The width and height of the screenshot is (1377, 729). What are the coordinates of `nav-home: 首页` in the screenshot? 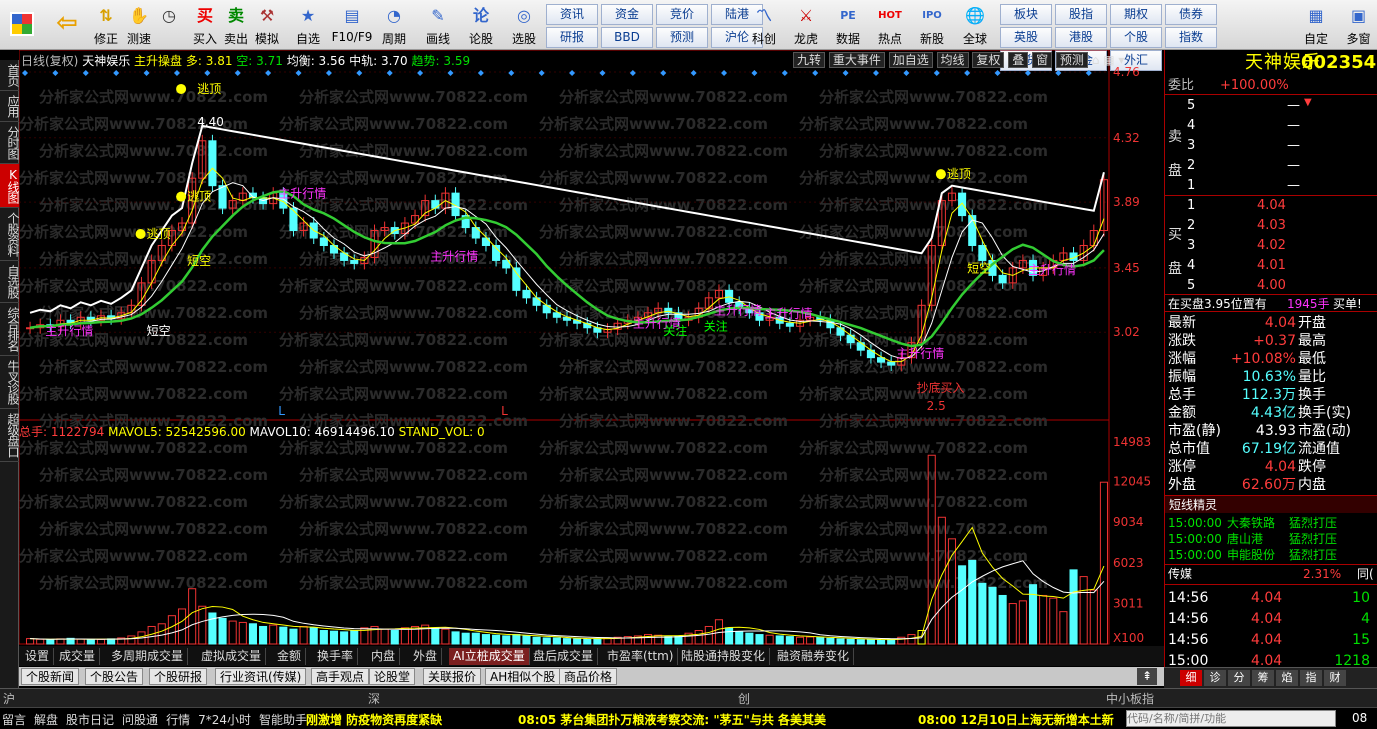 It's located at (10, 75).